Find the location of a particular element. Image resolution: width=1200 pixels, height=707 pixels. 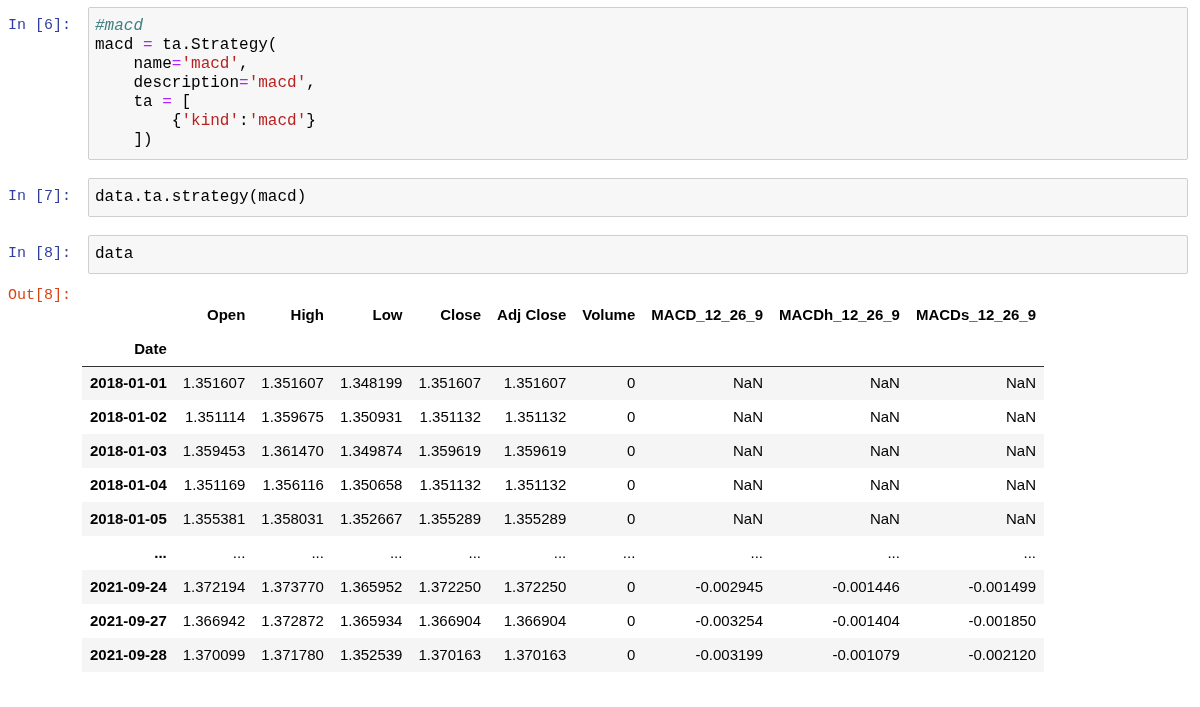

index-cell: 2021-09-27 is located at coordinates (128, 621).